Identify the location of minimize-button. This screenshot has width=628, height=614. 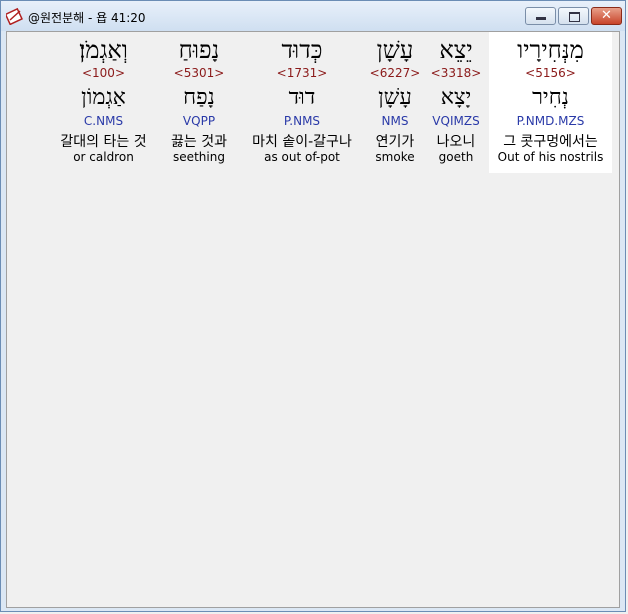
(540, 16).